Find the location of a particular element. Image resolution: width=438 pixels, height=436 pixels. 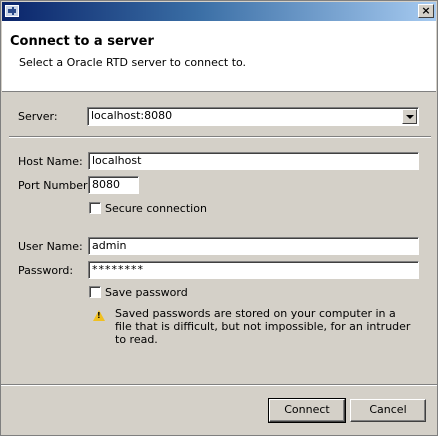

app-icon is located at coordinates (12, 11).